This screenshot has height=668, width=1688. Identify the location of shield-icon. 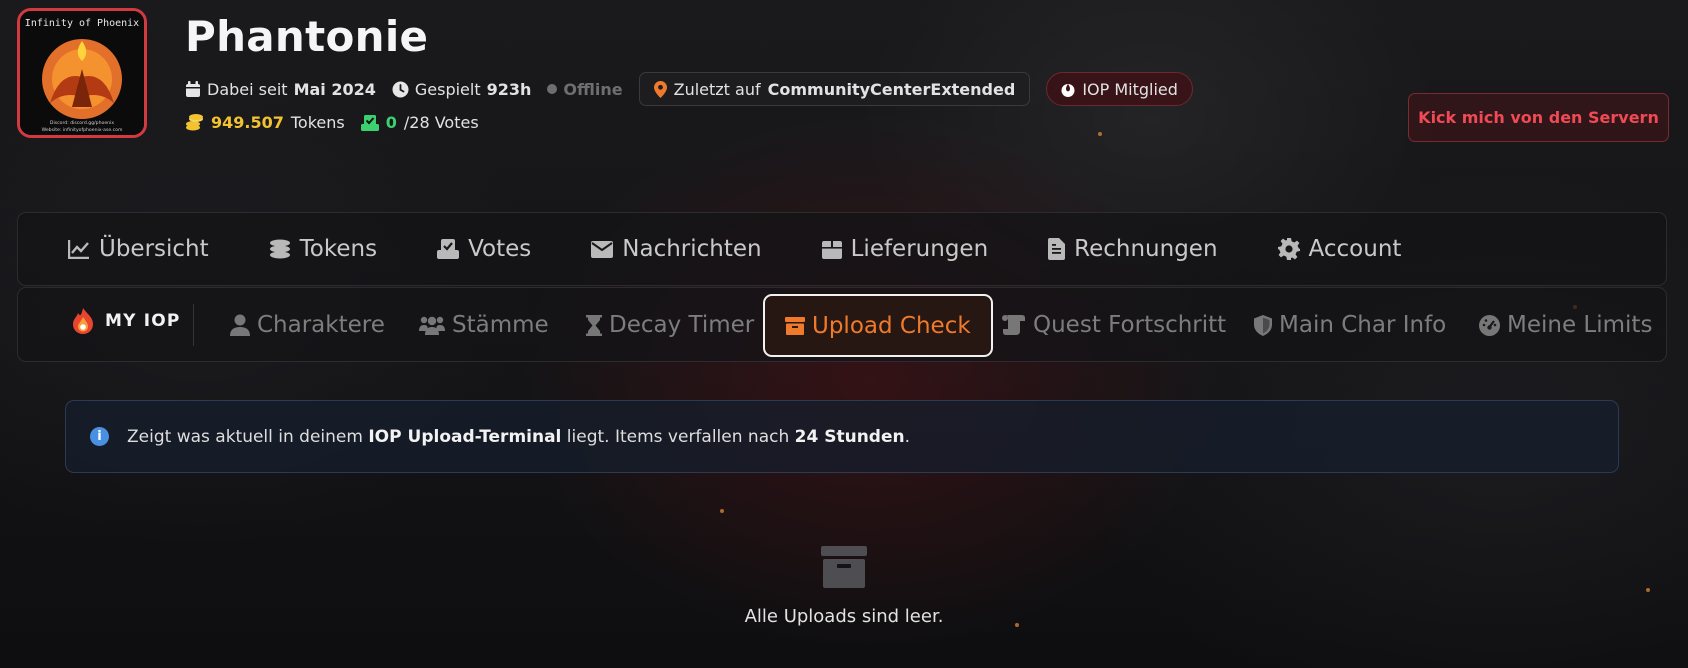
(1263, 325).